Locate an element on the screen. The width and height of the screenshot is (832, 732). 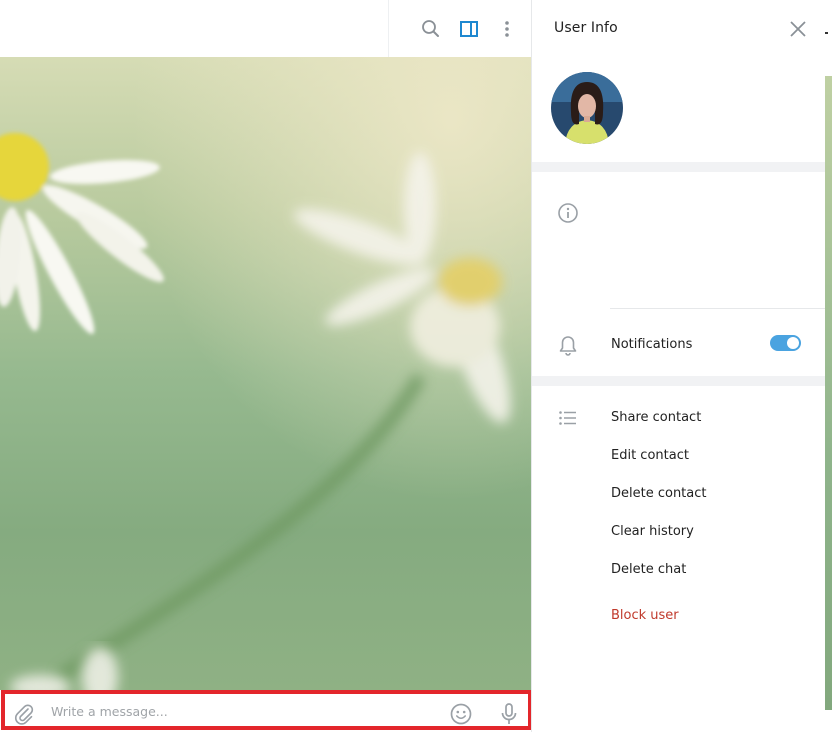
background-edge is located at coordinates (828, 393).